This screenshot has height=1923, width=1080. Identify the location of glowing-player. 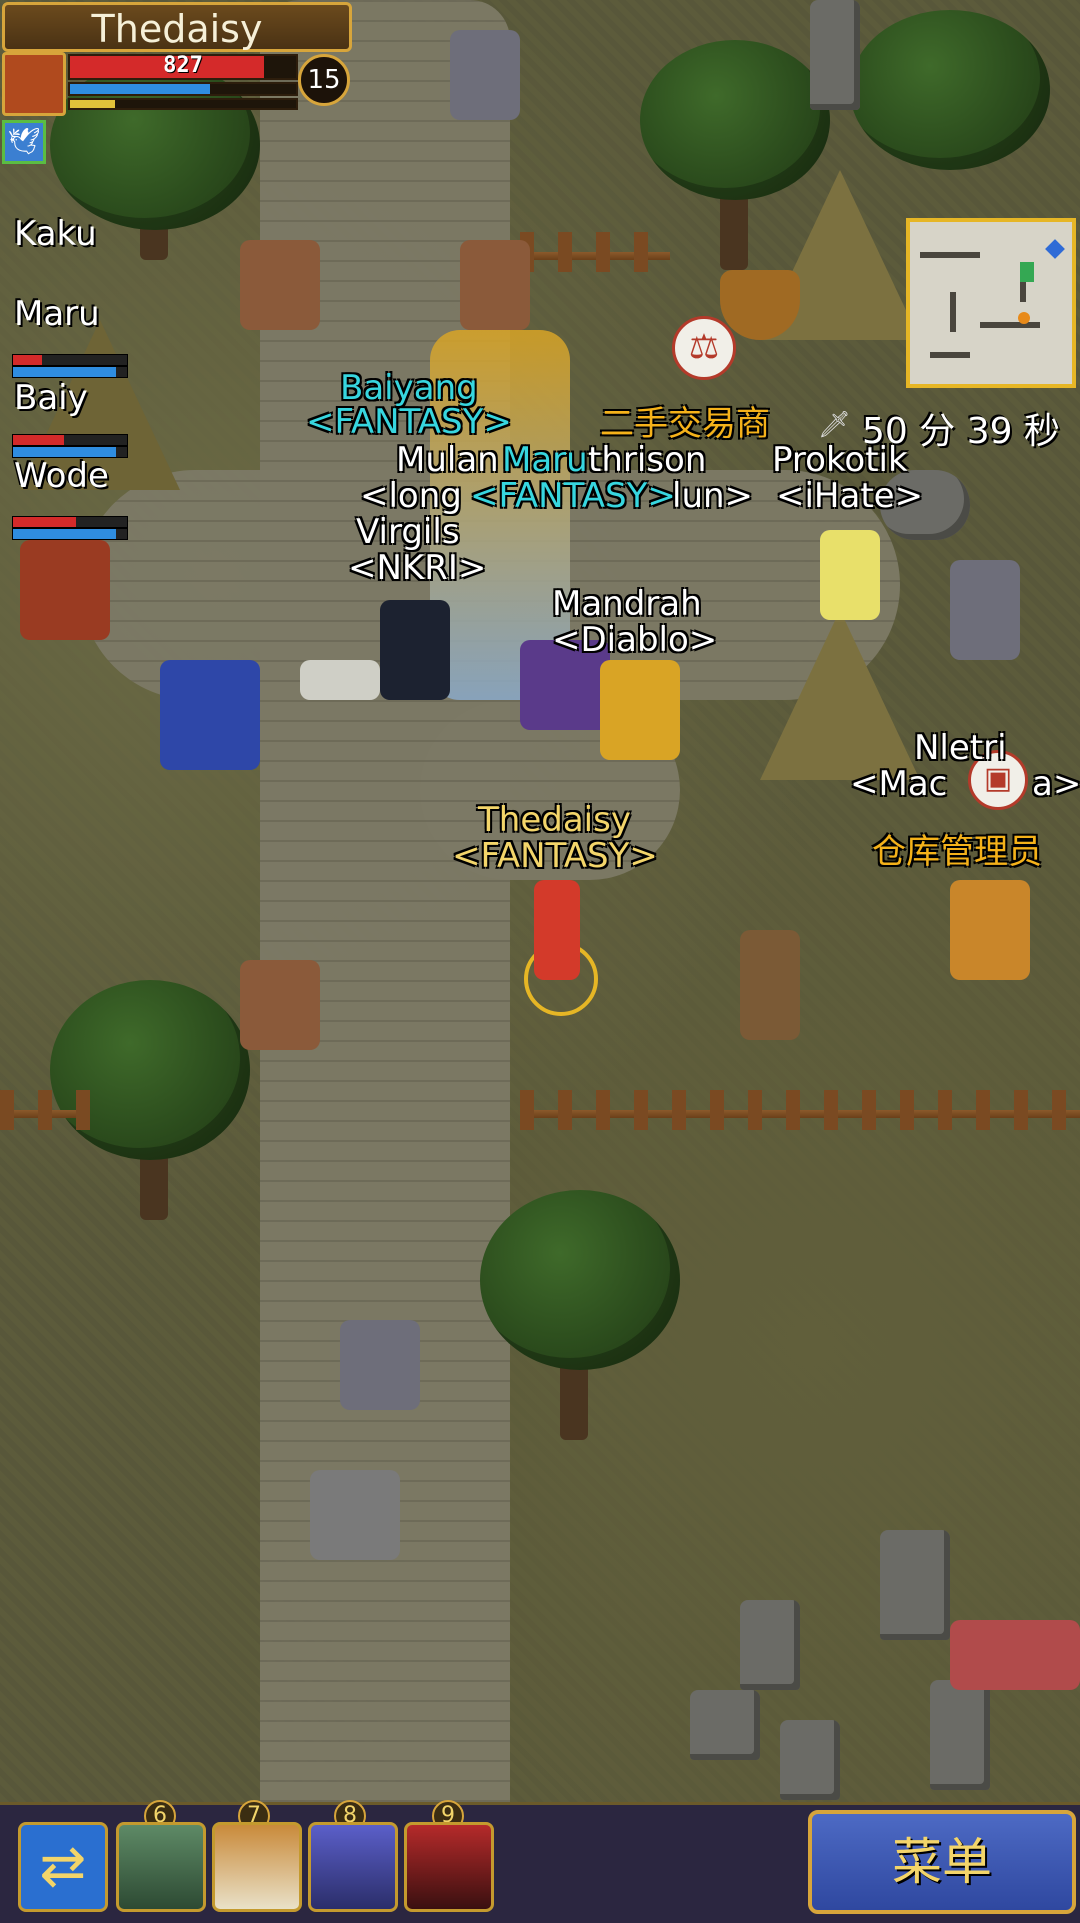
(850, 575).